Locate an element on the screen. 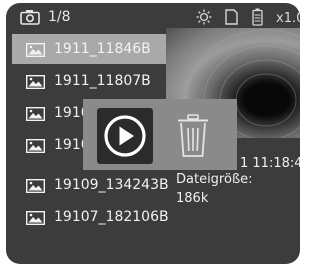  play-button is located at coordinates (125, 136).